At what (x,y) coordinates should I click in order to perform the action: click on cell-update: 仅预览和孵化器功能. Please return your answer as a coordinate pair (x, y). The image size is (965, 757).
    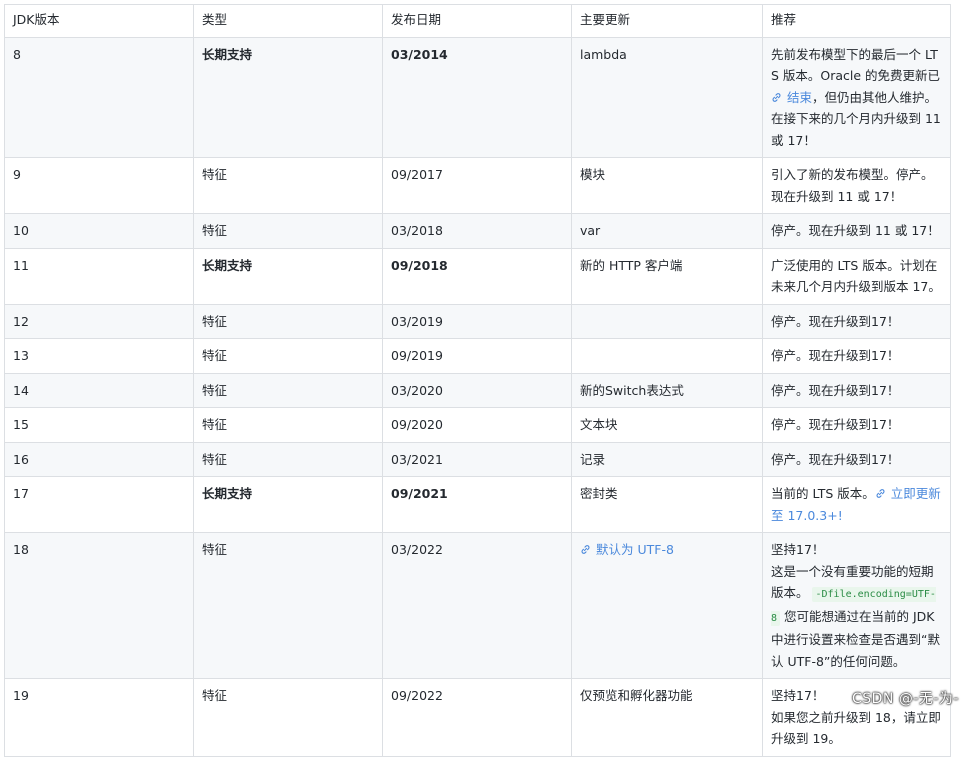
    Looking at the image, I should click on (667, 717).